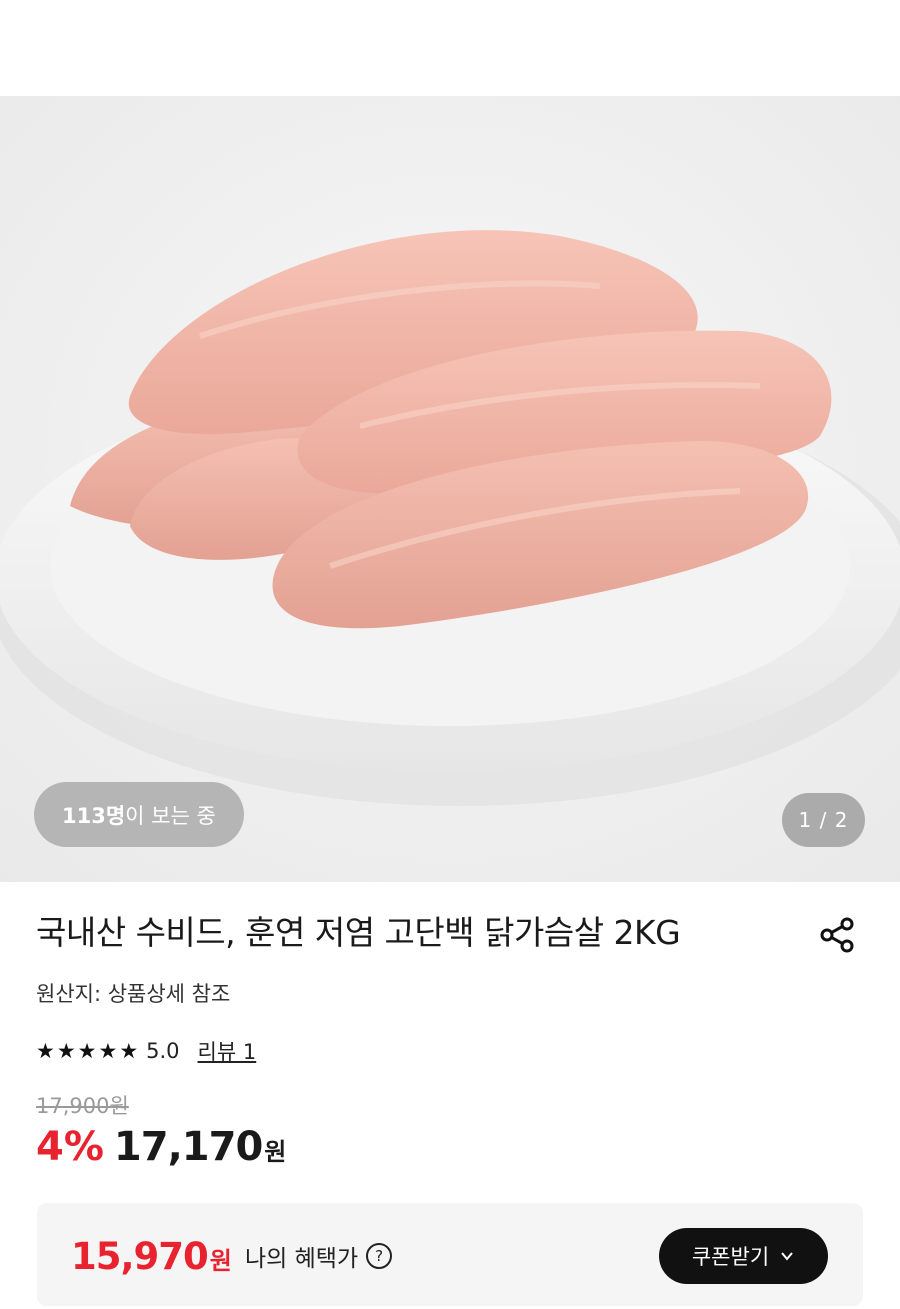 This screenshot has width=900, height=1309. What do you see at coordinates (787, 1256) in the screenshot?
I see `chevron-down-icon` at bounding box center [787, 1256].